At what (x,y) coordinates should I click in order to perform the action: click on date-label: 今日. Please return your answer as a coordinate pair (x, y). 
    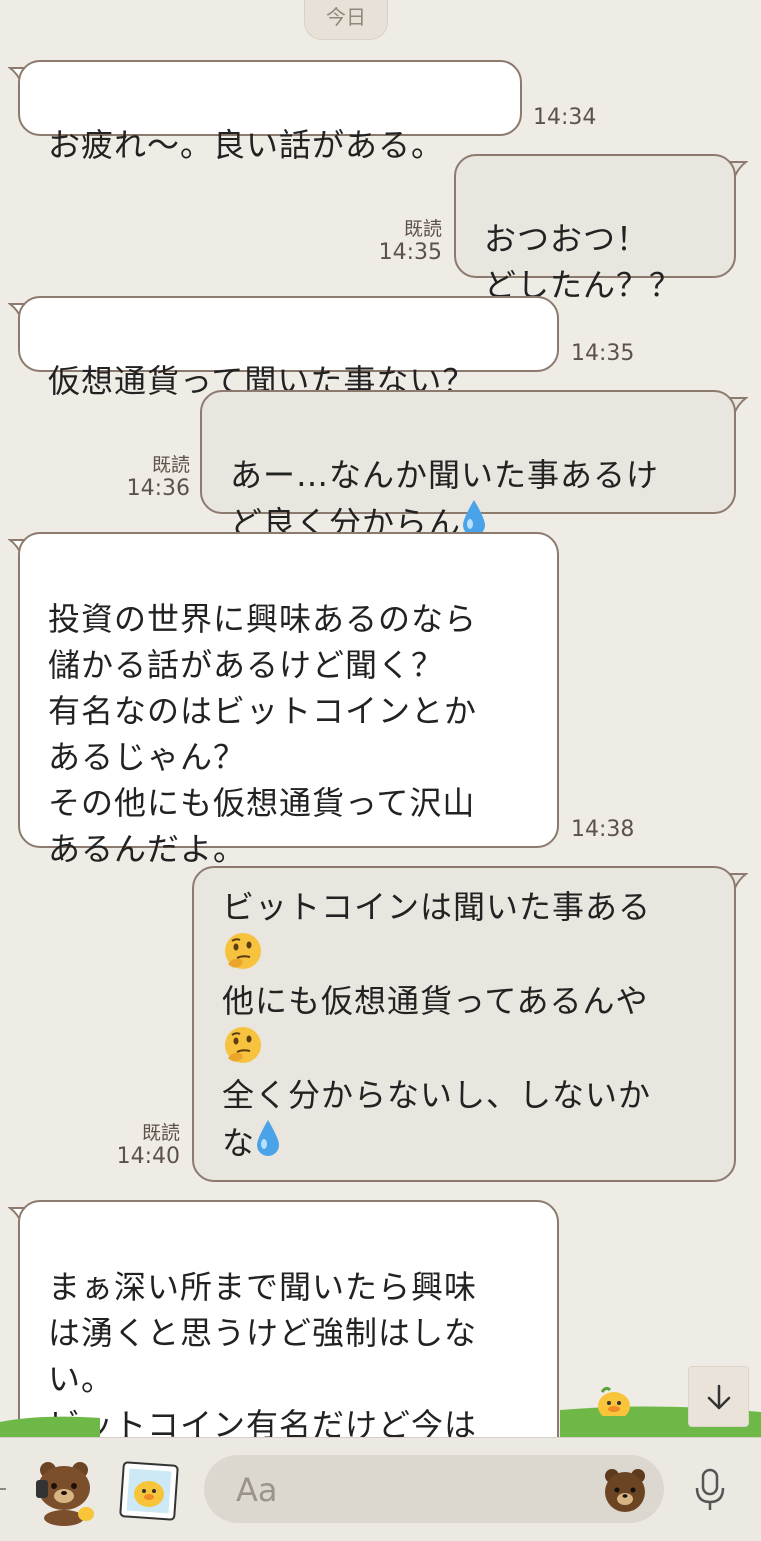
    Looking at the image, I should click on (346, 17).